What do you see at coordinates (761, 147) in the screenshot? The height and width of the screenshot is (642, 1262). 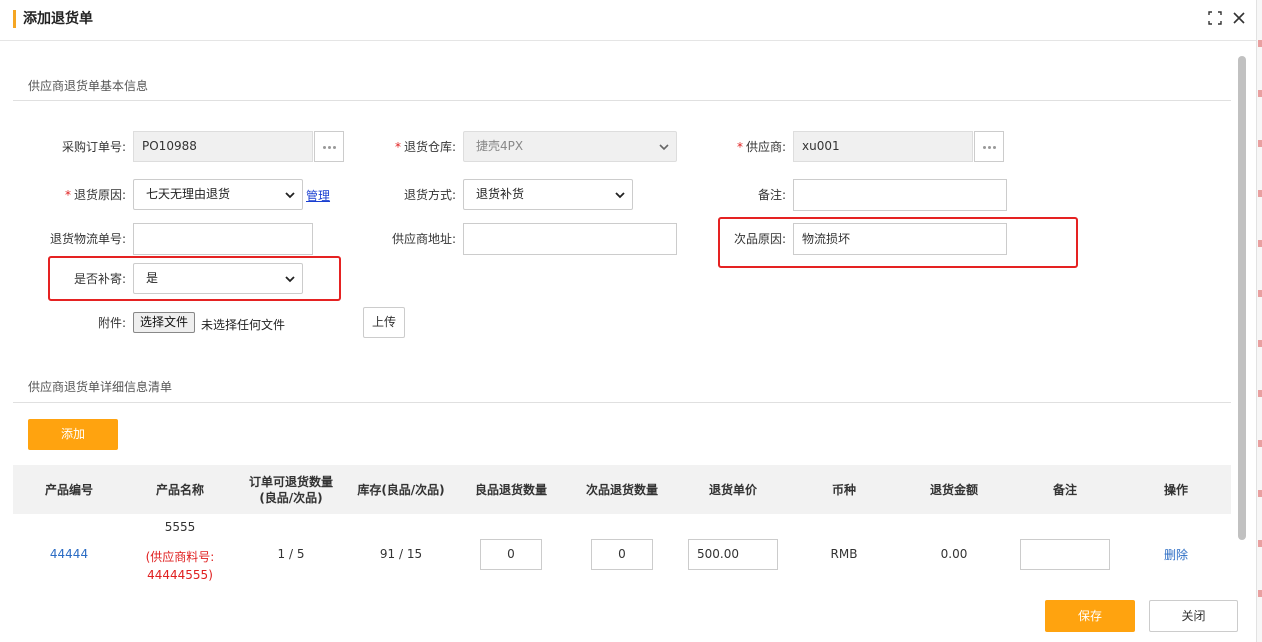 I see `supplier-label: * 供应商:` at bounding box center [761, 147].